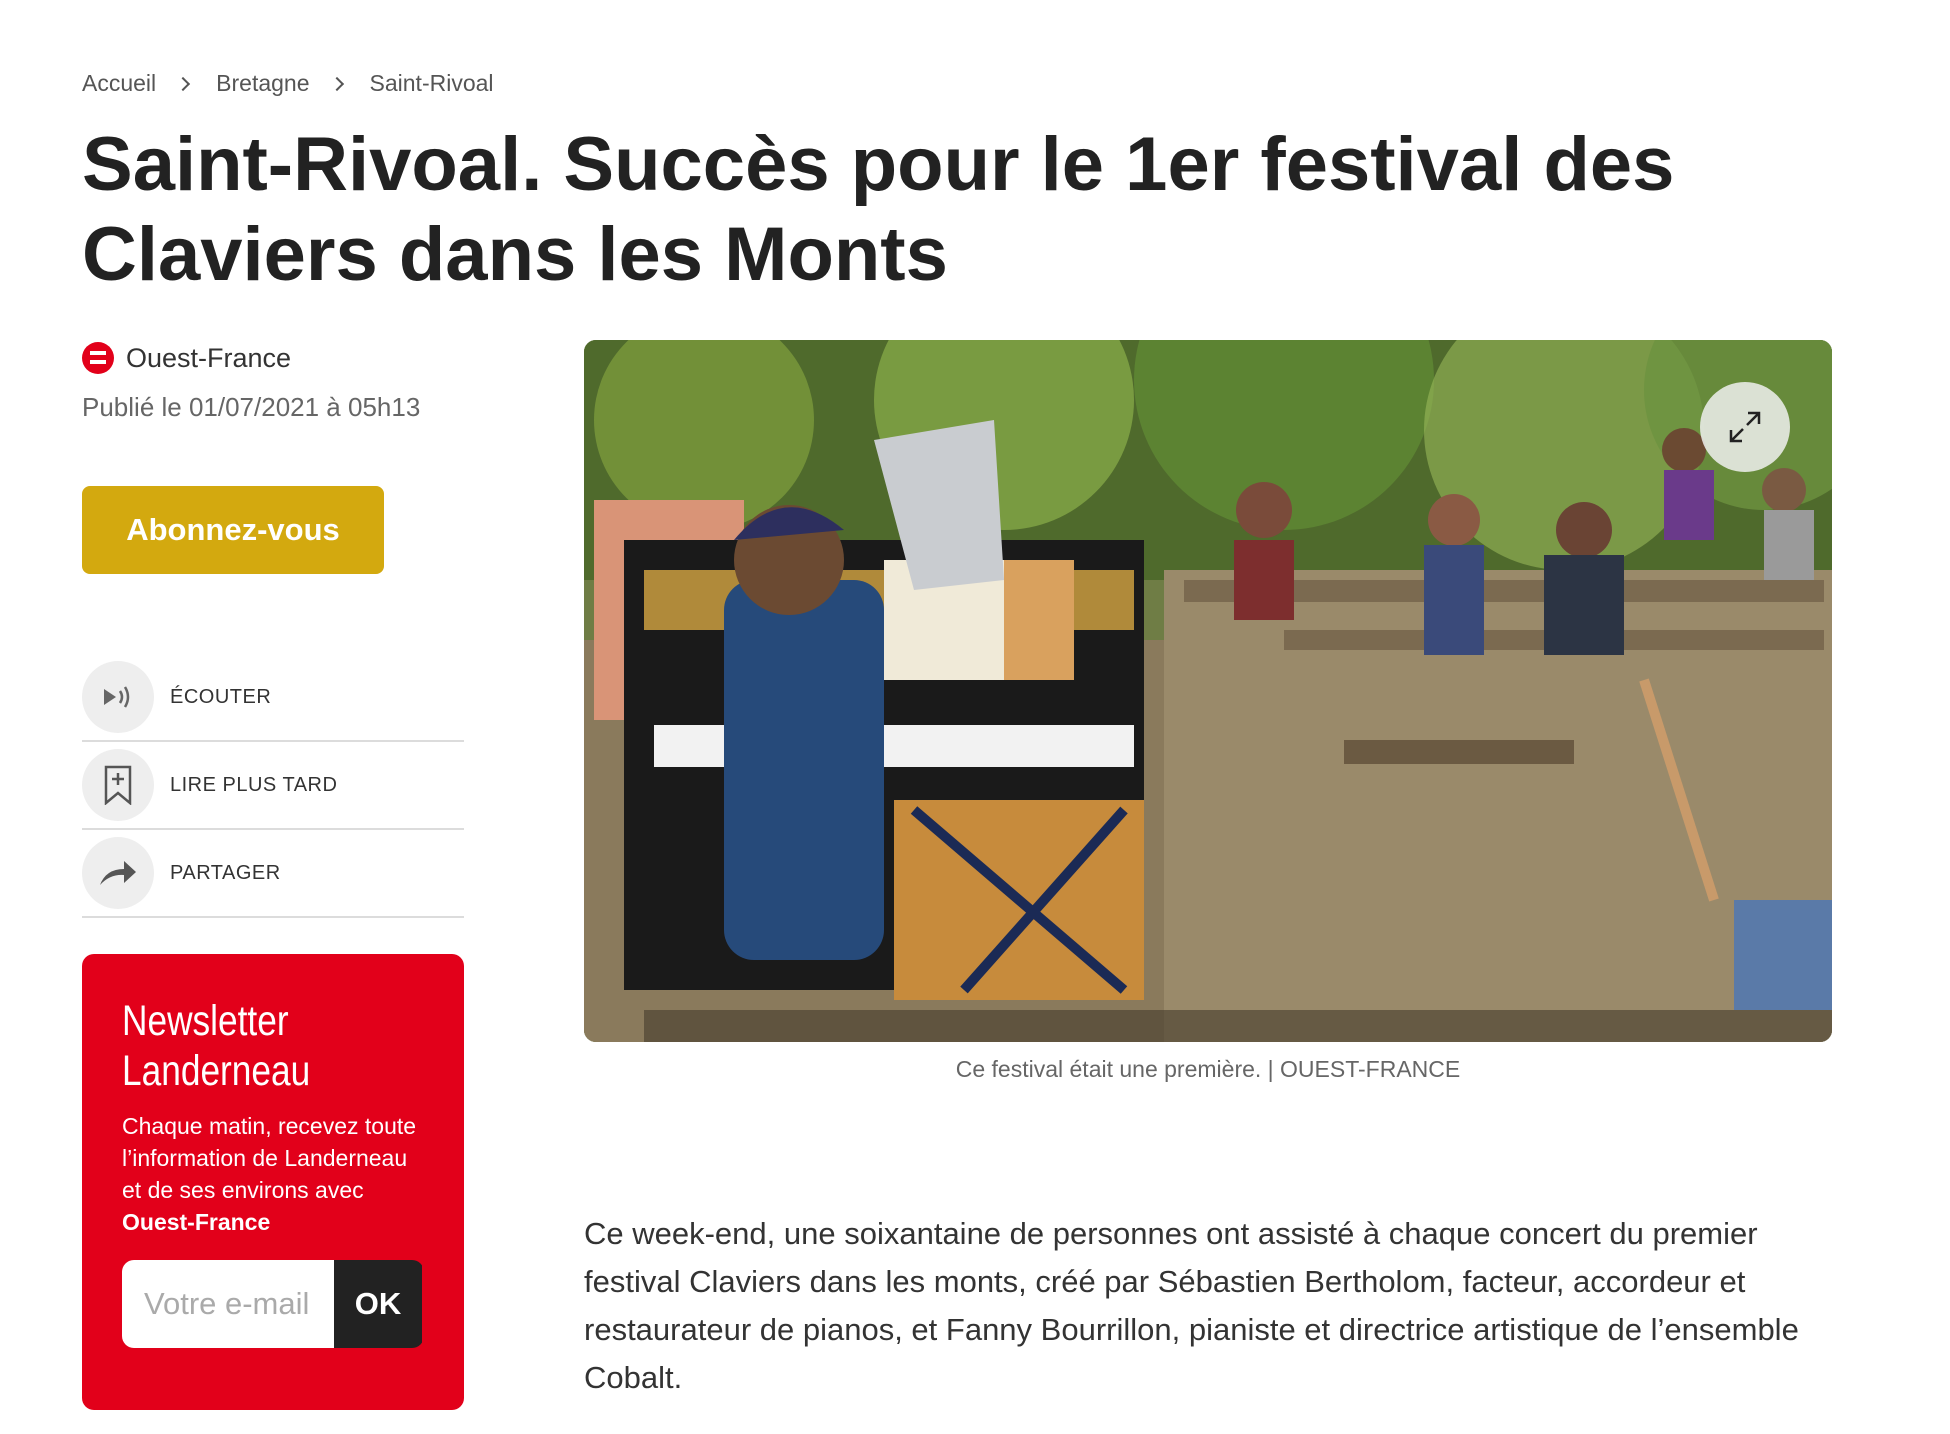 This screenshot has height=1434, width=1950. I want to click on read-later-label: LIRE PLUS TARD, so click(254, 784).